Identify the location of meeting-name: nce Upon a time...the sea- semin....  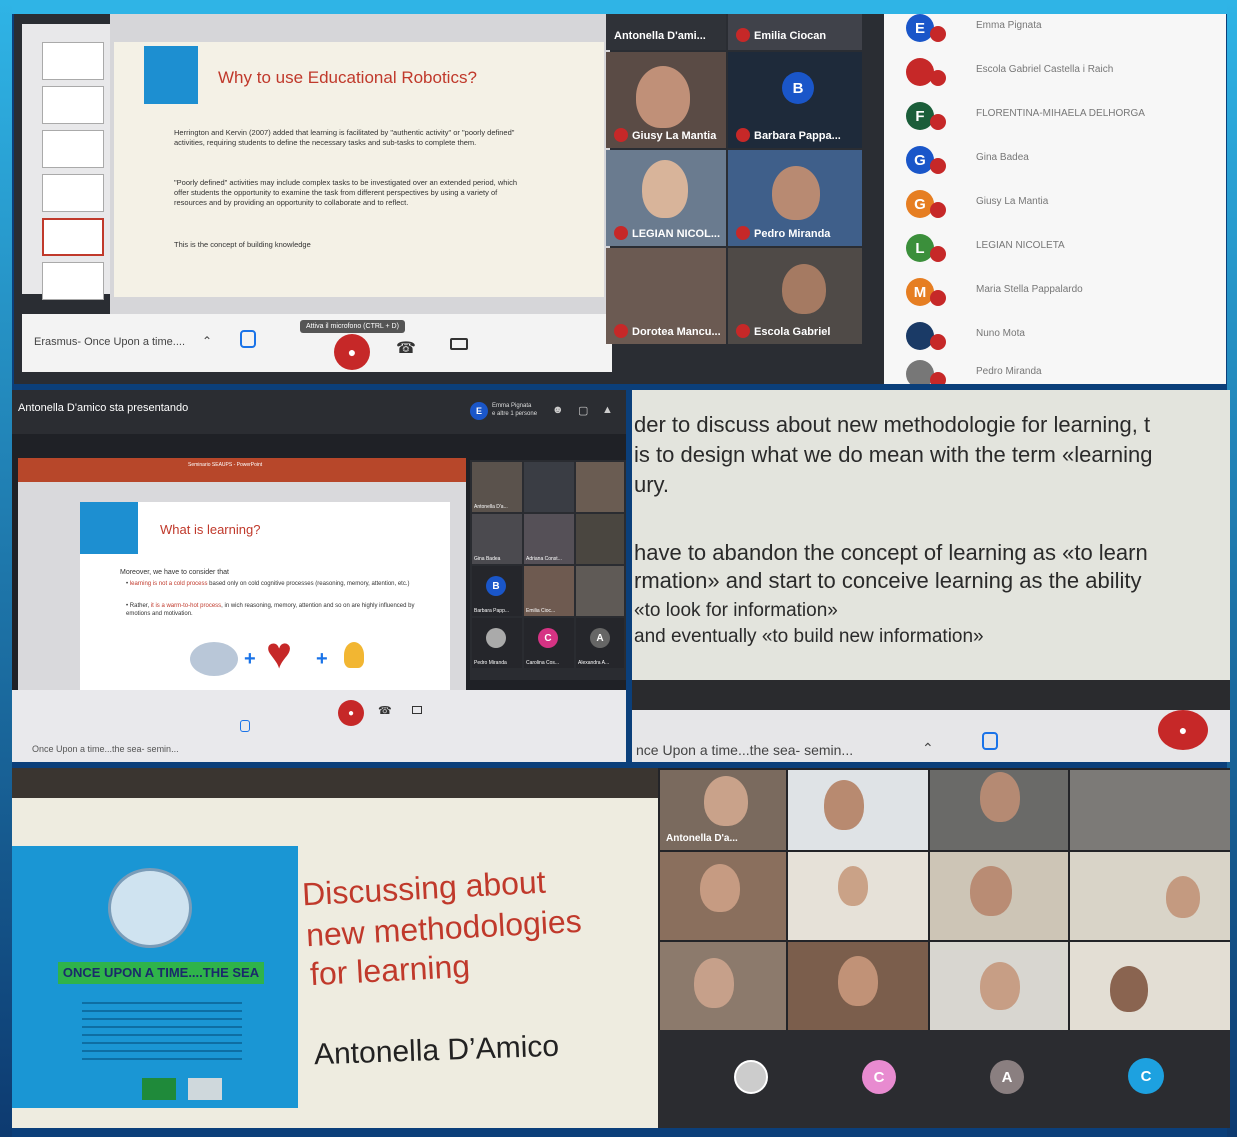
(745, 750).